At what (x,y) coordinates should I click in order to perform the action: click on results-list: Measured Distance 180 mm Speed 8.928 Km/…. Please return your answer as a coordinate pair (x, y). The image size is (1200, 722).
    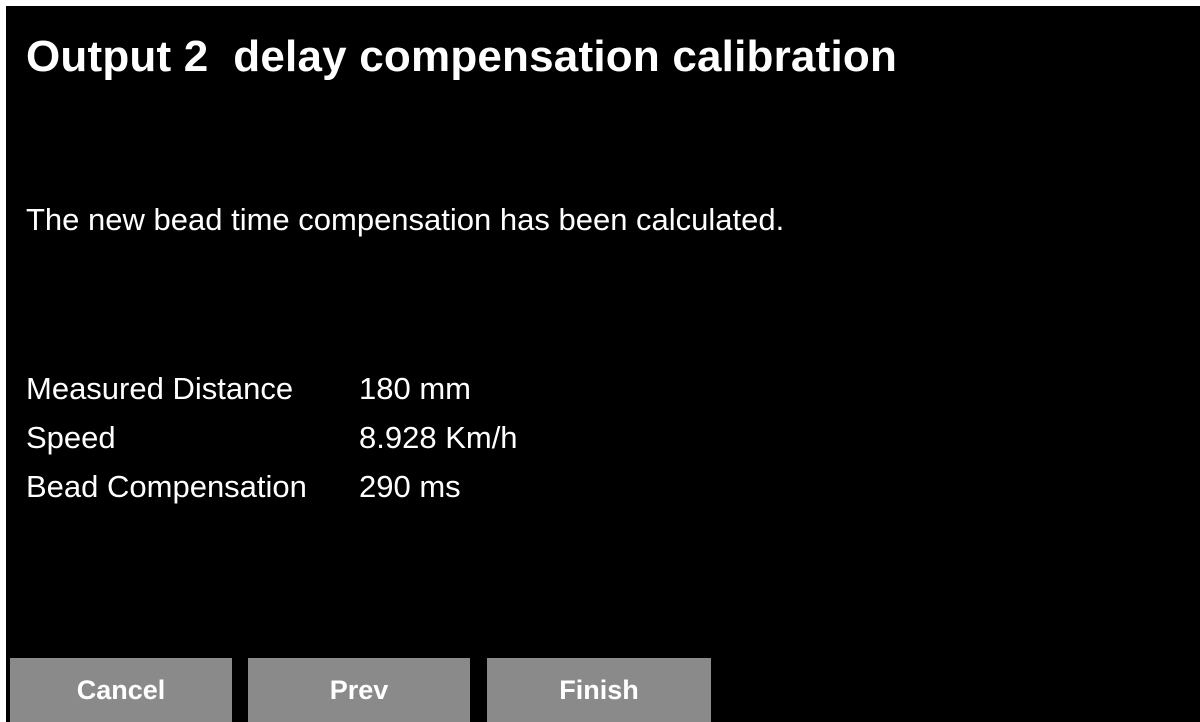
    Looking at the image, I should click on (272, 437).